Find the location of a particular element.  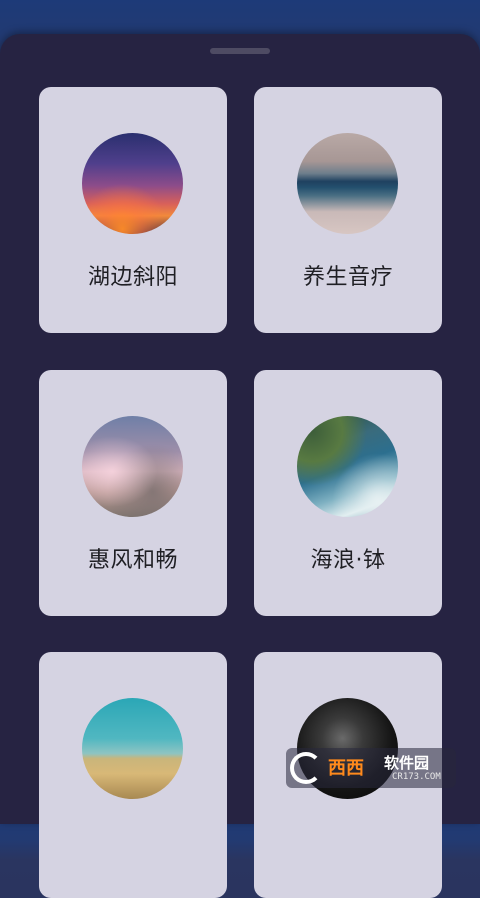

sound-card-lakeside-sunset: 湖边斜阳 is located at coordinates (133, 210).